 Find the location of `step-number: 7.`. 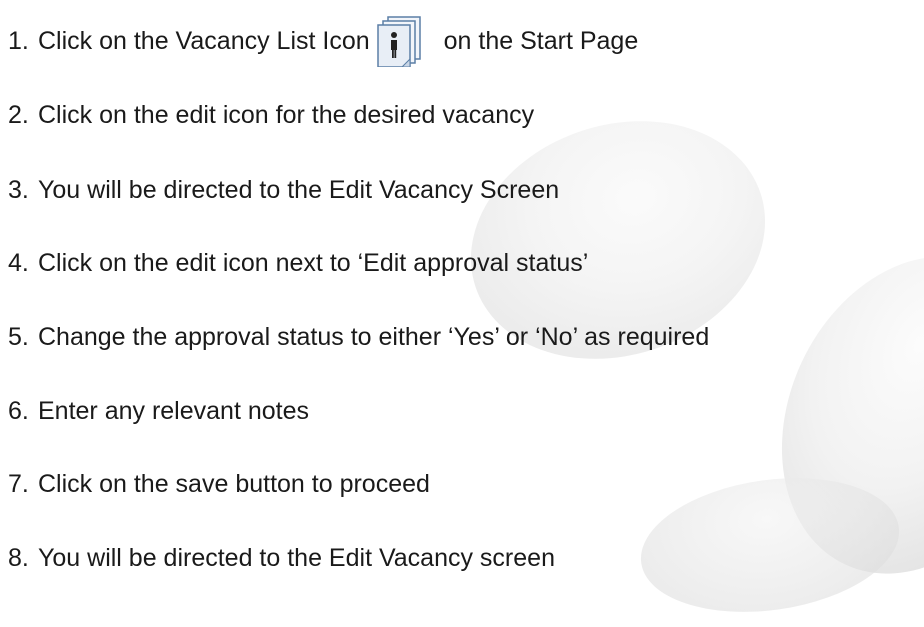

step-number: 7. is located at coordinates (18, 484).